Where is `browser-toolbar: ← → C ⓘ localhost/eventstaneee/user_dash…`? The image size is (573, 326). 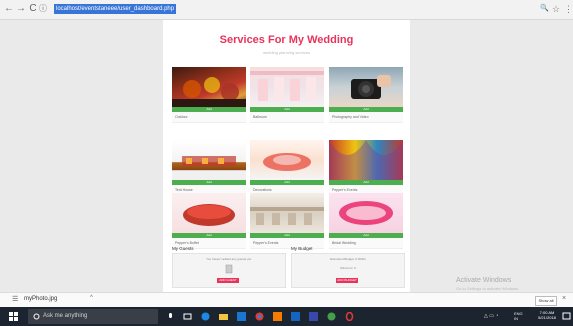 browser-toolbar: ← → C ⓘ localhost/eventstaneee/user_dash… is located at coordinates (286, 10).